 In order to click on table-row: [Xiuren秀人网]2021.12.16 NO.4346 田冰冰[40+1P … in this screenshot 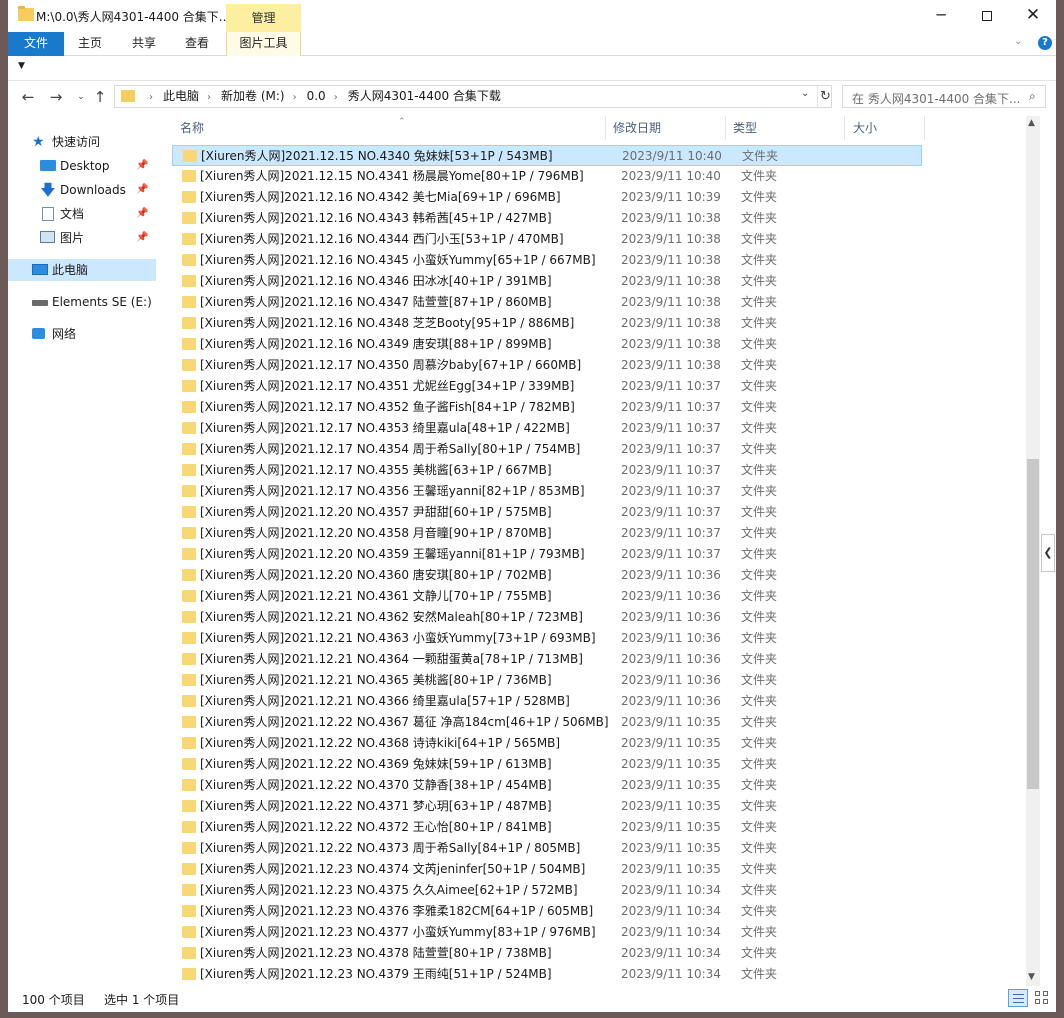, I will do `click(547, 281)`.